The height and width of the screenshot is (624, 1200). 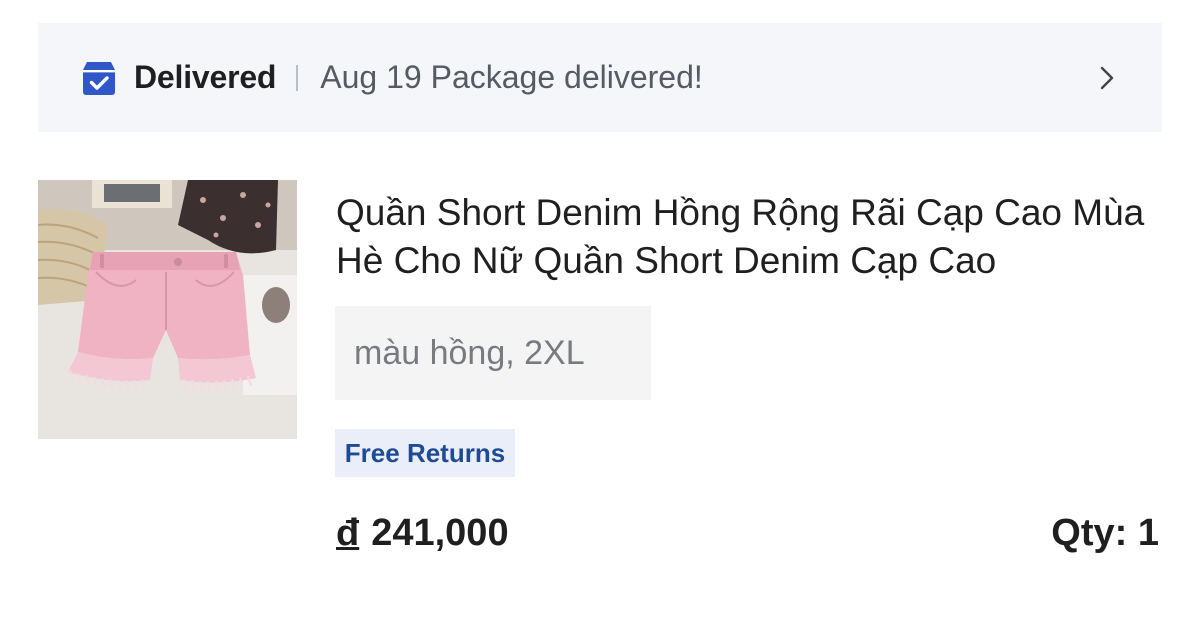 What do you see at coordinates (511, 77) in the screenshot?
I see `delivery-status-message: Aug 19 Package delivered!` at bounding box center [511, 77].